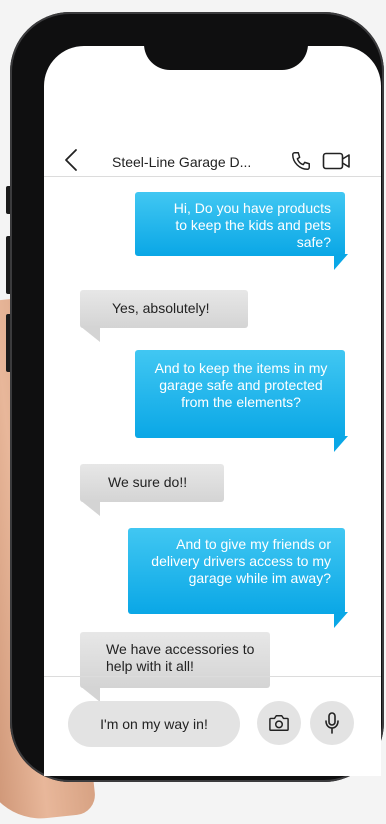  I want to click on back-button, so click(71, 162).